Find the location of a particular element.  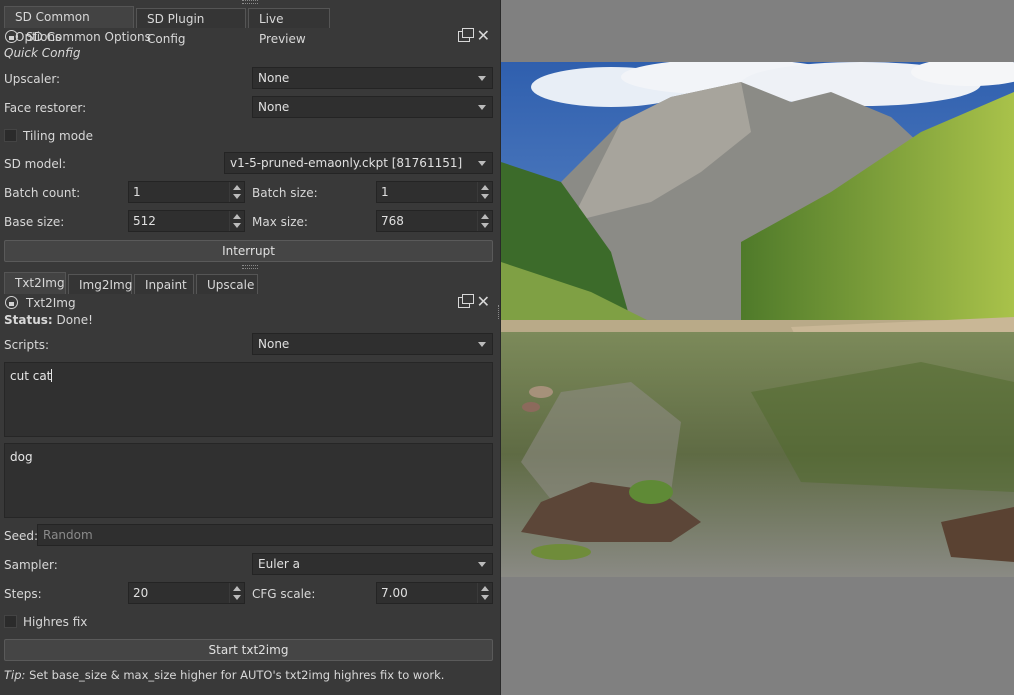

prompt-textarea: cut cat is located at coordinates (248, 399).